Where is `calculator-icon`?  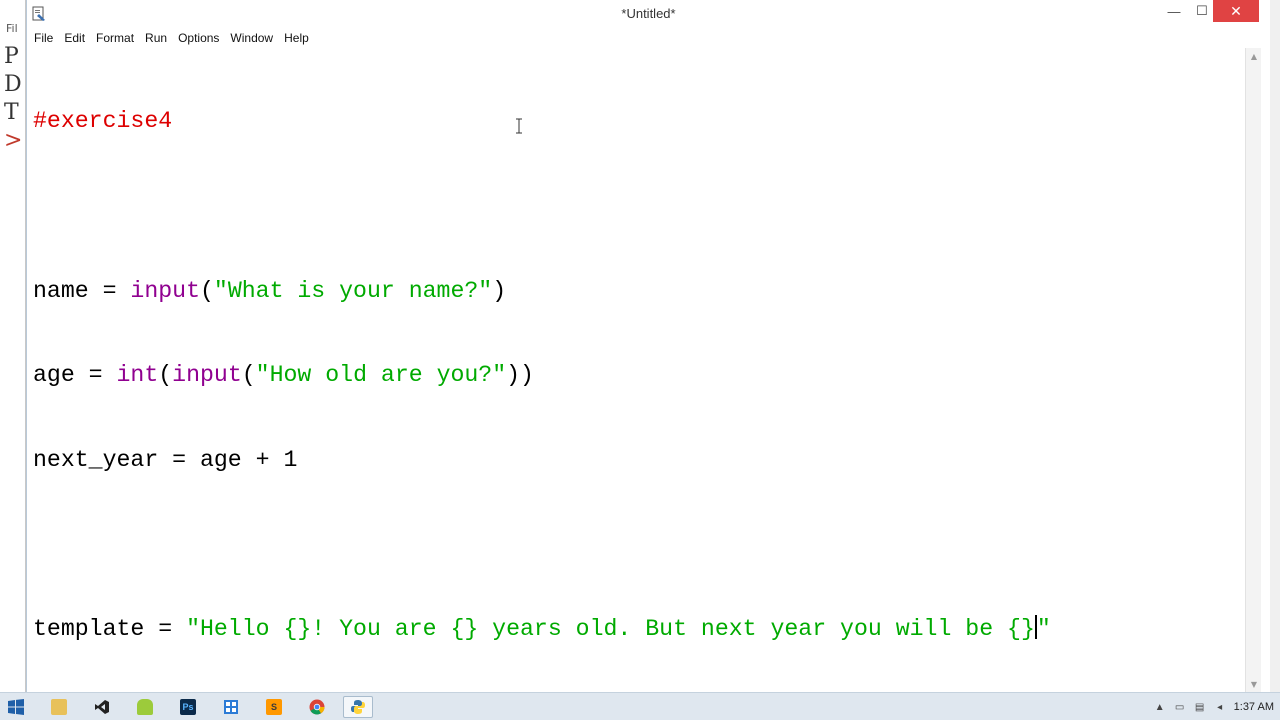
calculator-icon is located at coordinates (231, 707).